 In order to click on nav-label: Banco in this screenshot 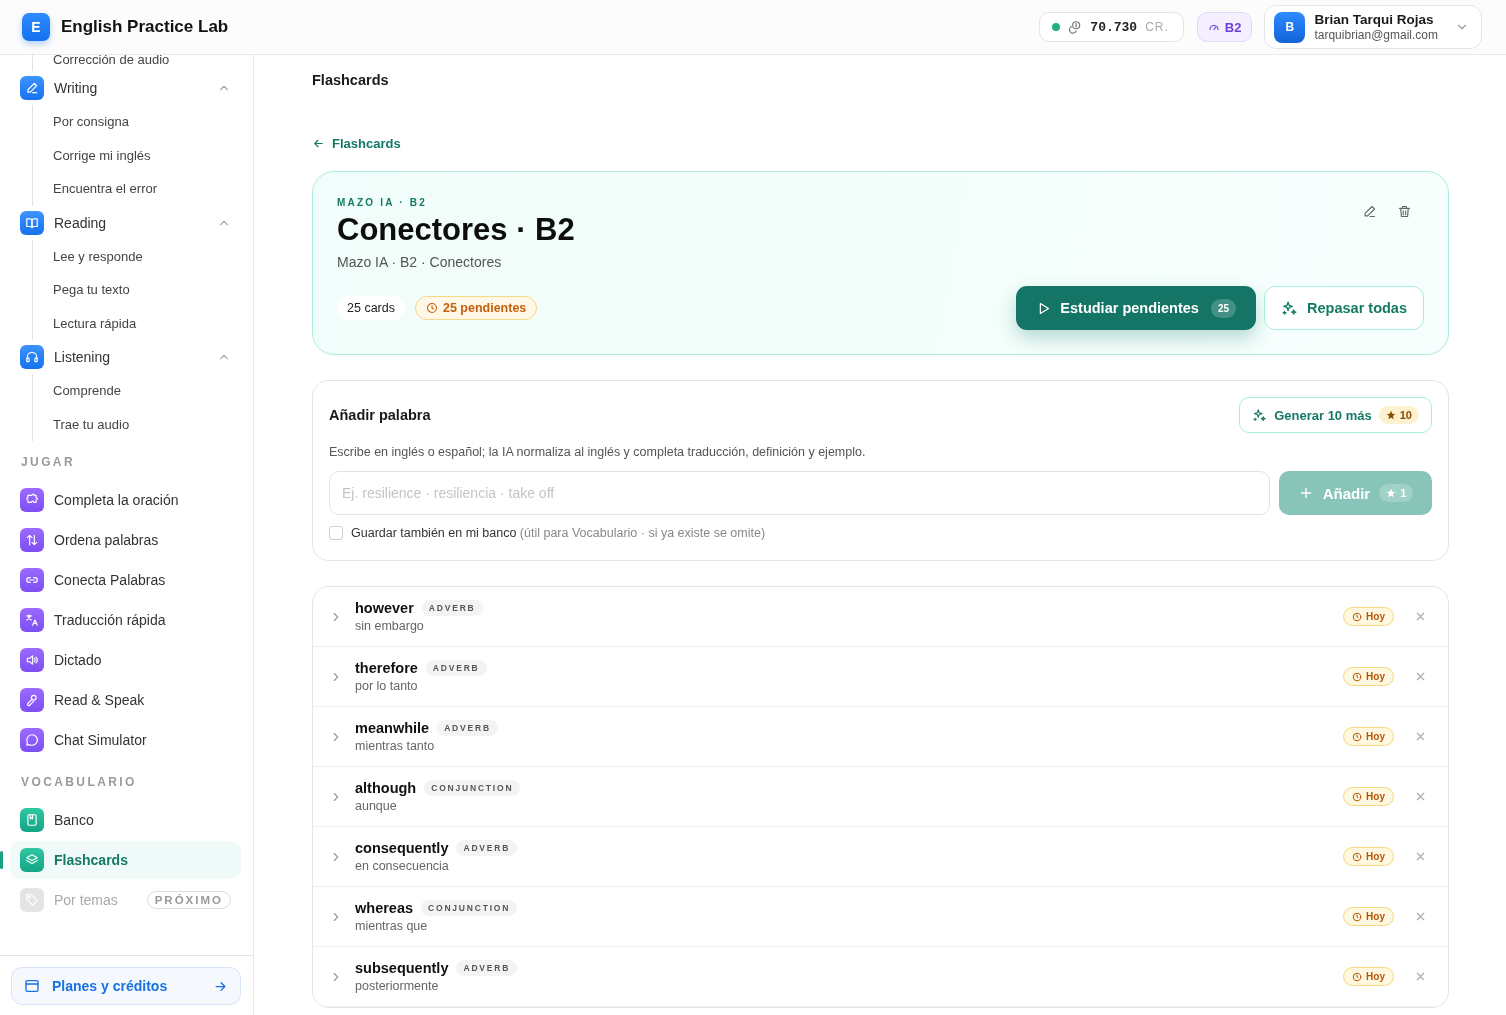, I will do `click(74, 820)`.